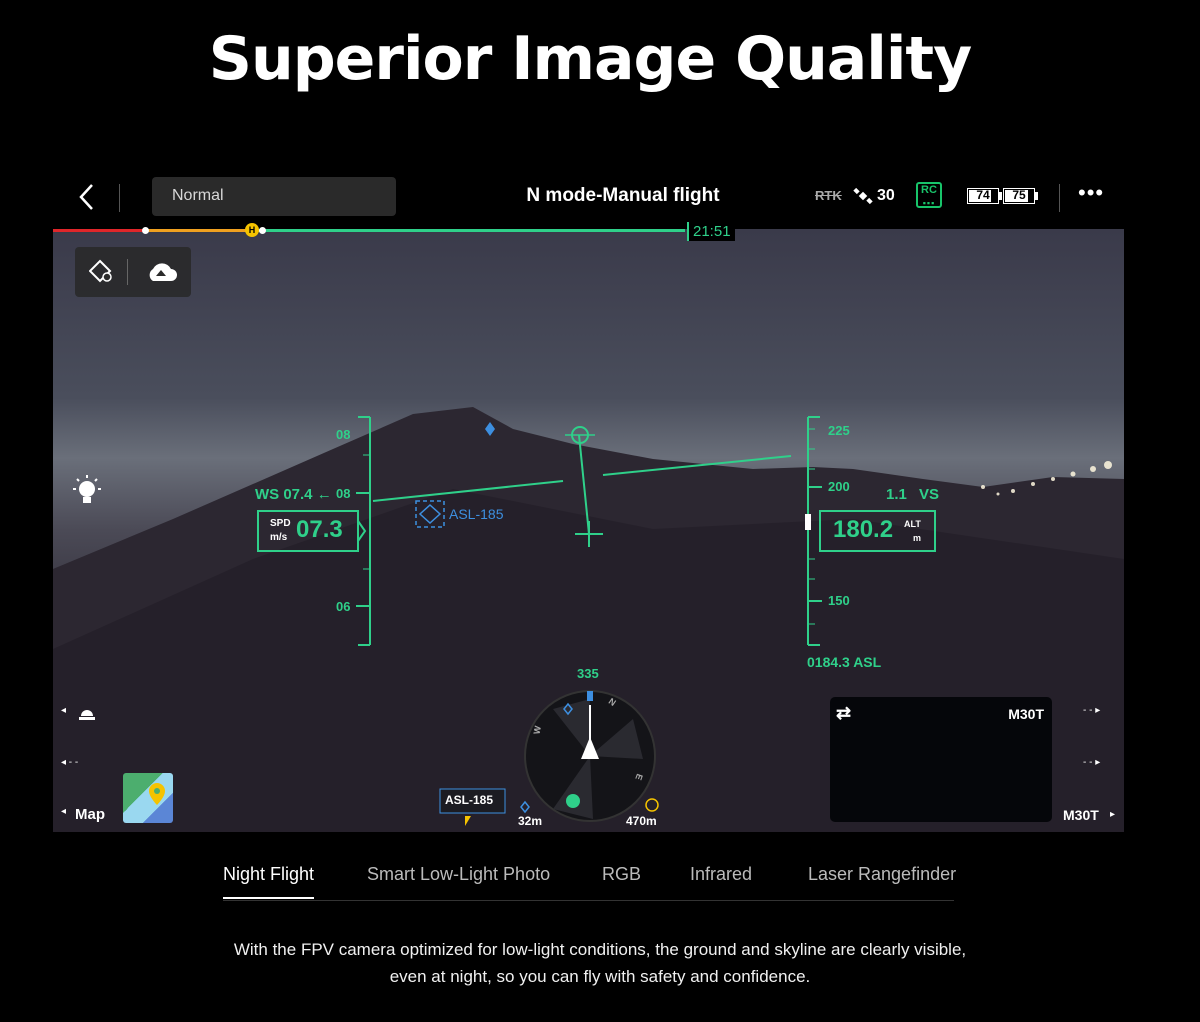 The width and height of the screenshot is (1200, 1022). I want to click on speed-tick-2: 06, so click(343, 606).